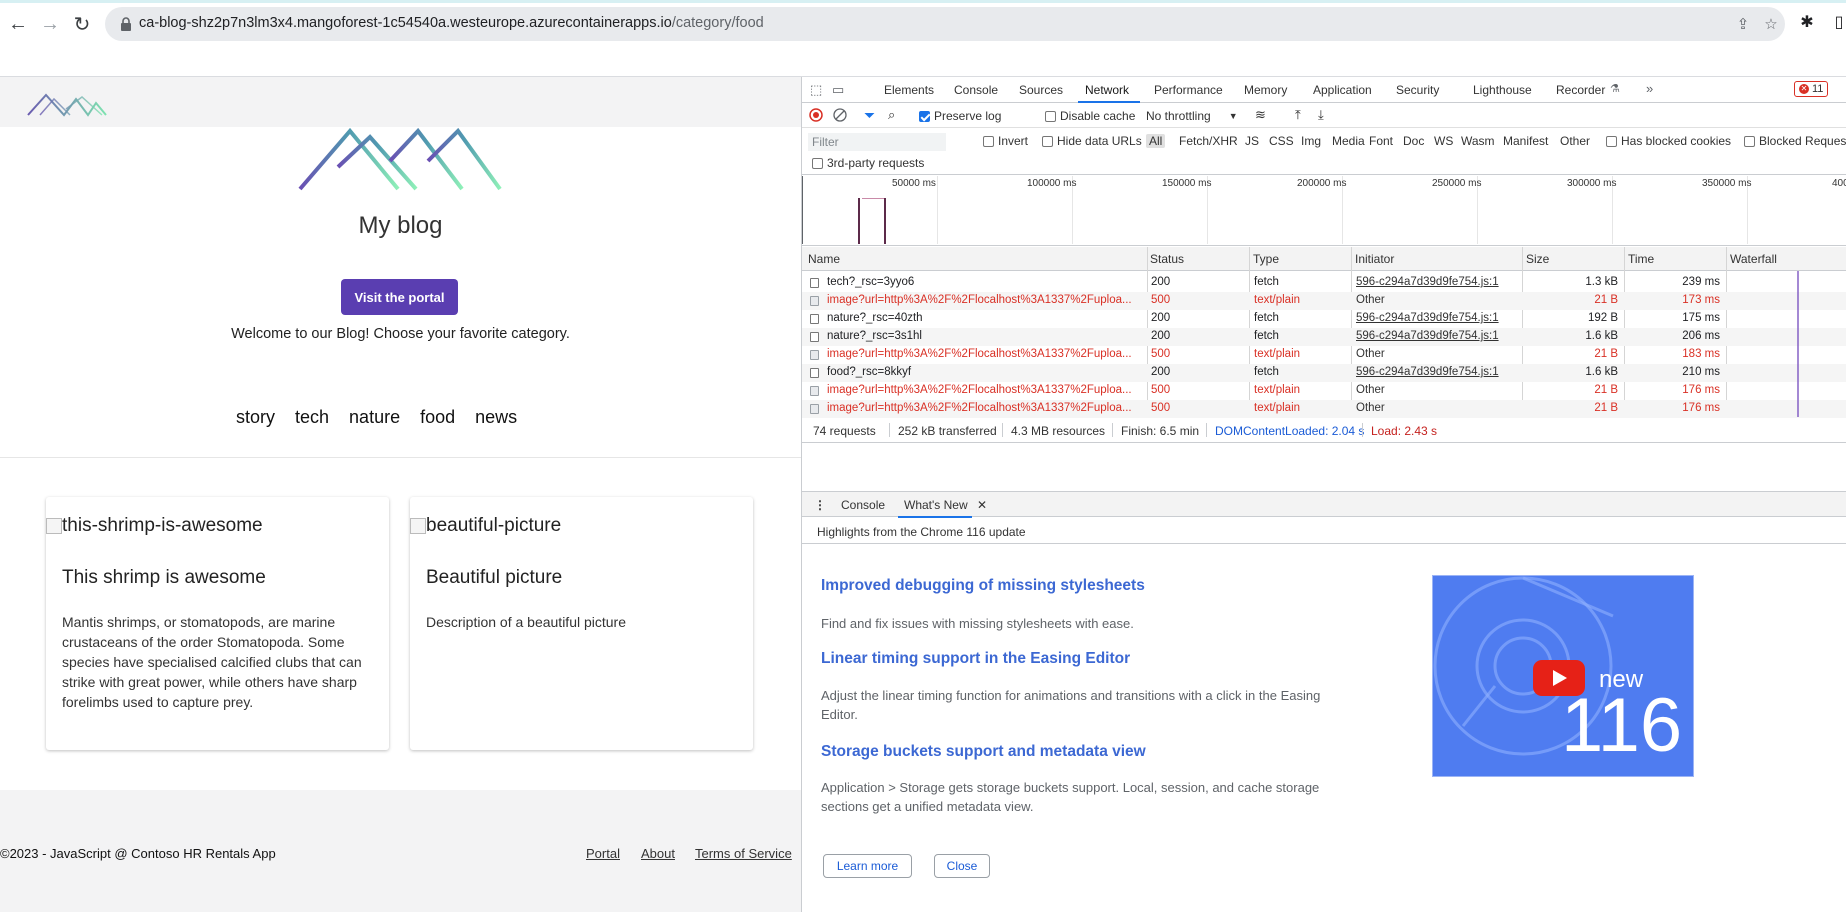 This screenshot has width=1846, height=912. Describe the element at coordinates (374, 417) in the screenshot. I see `category-nature: nature` at that location.